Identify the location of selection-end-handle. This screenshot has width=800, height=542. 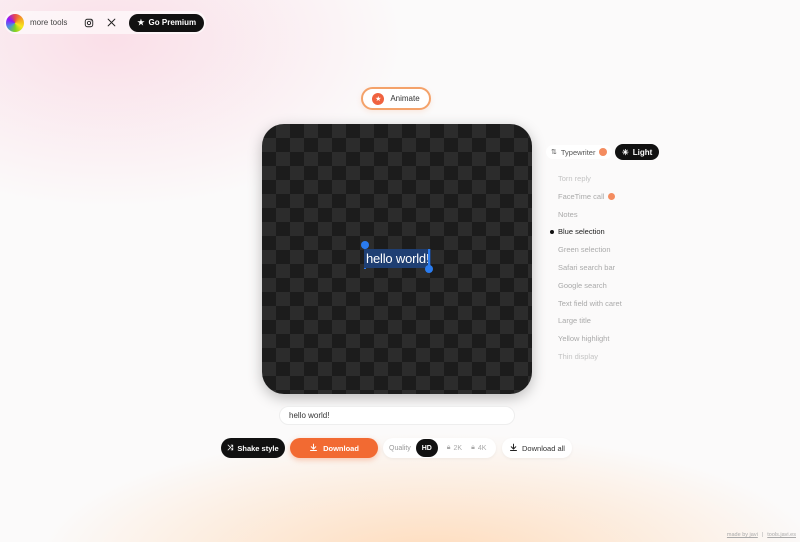
(429, 269).